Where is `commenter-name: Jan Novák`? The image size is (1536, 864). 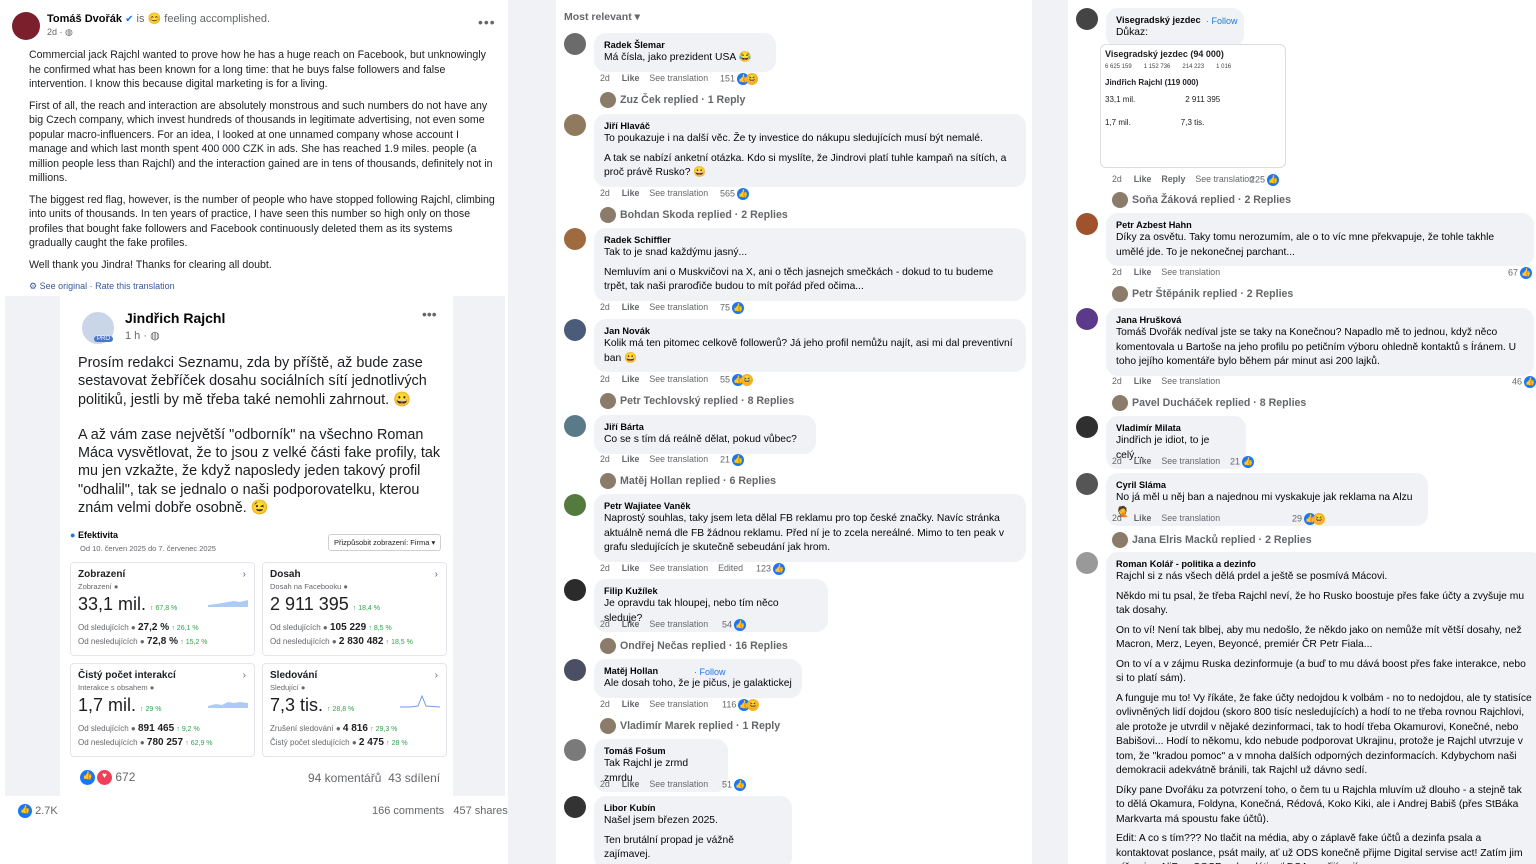 commenter-name: Jan Novák is located at coordinates (810, 331).